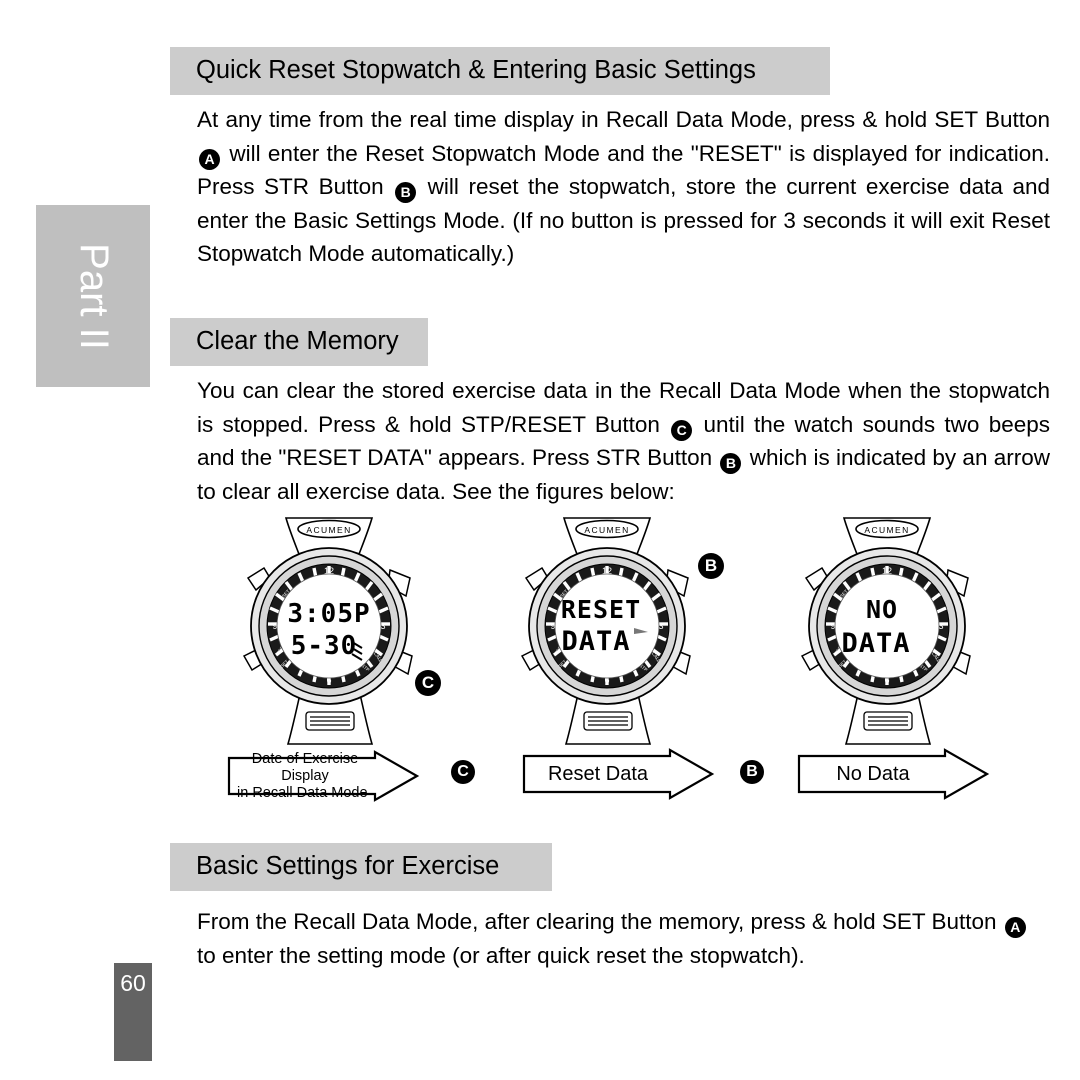  Describe the element at coordinates (324, 646) in the screenshot. I see `lcd-line-2: 5-30` at that location.